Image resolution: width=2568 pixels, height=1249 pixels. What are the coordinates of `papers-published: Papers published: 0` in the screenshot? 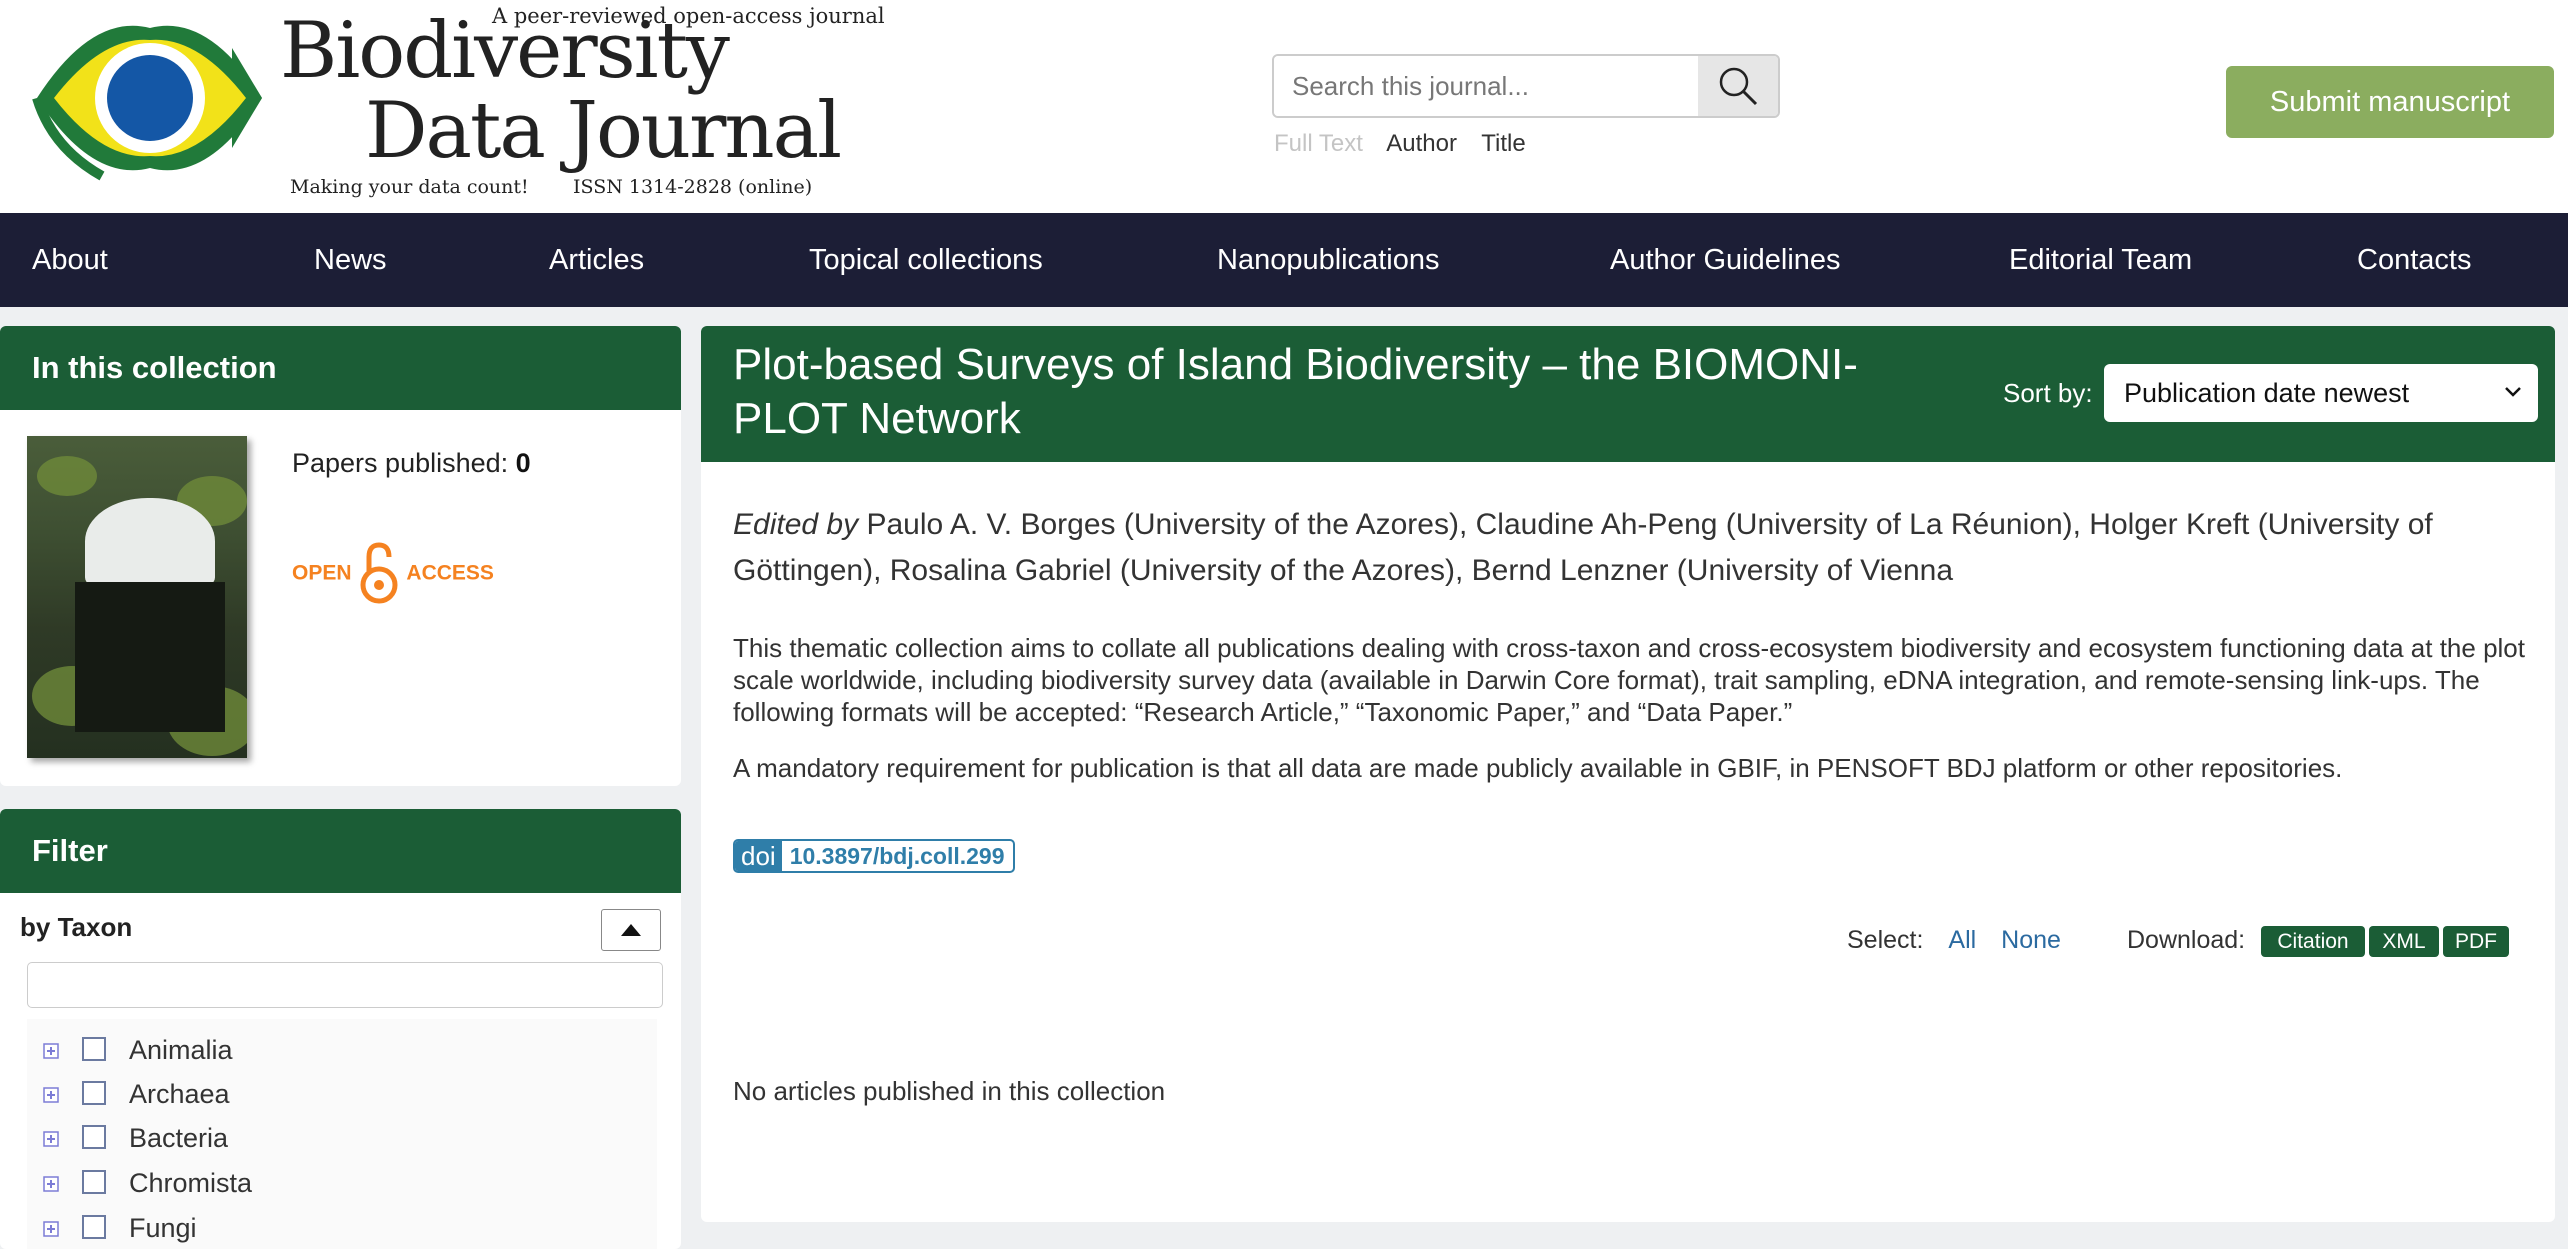 It's located at (411, 463).